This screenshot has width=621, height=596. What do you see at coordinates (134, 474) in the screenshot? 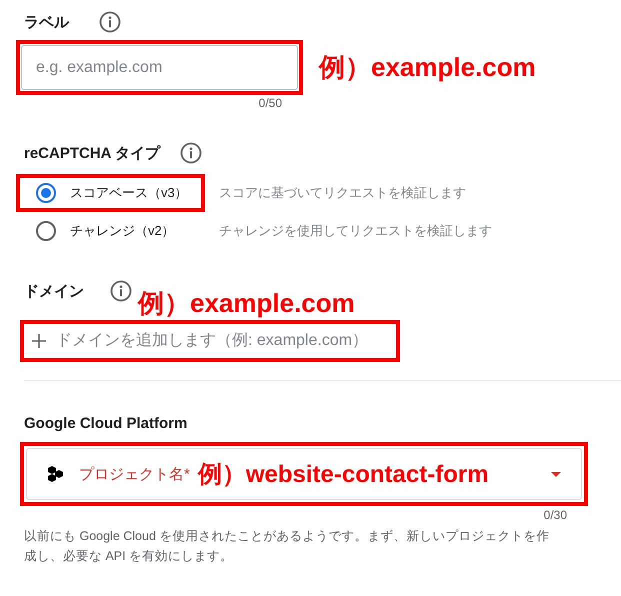
I see `field-label: プロジェクト名*` at bounding box center [134, 474].